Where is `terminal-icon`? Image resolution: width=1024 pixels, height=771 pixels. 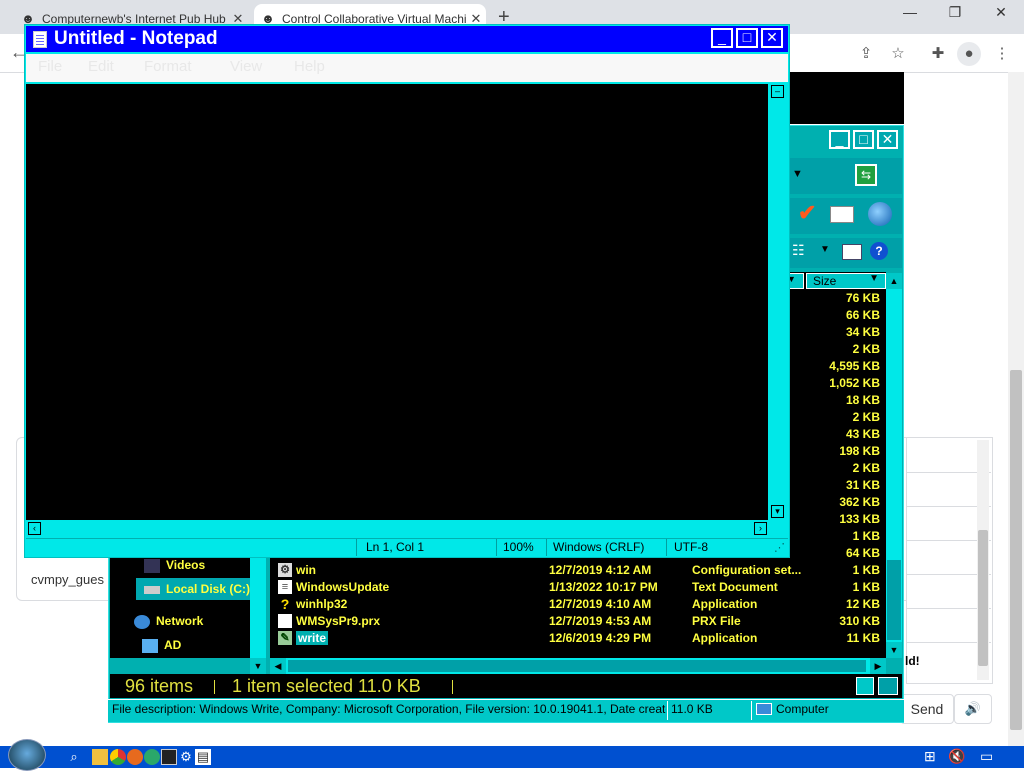 terminal-icon is located at coordinates (169, 757).